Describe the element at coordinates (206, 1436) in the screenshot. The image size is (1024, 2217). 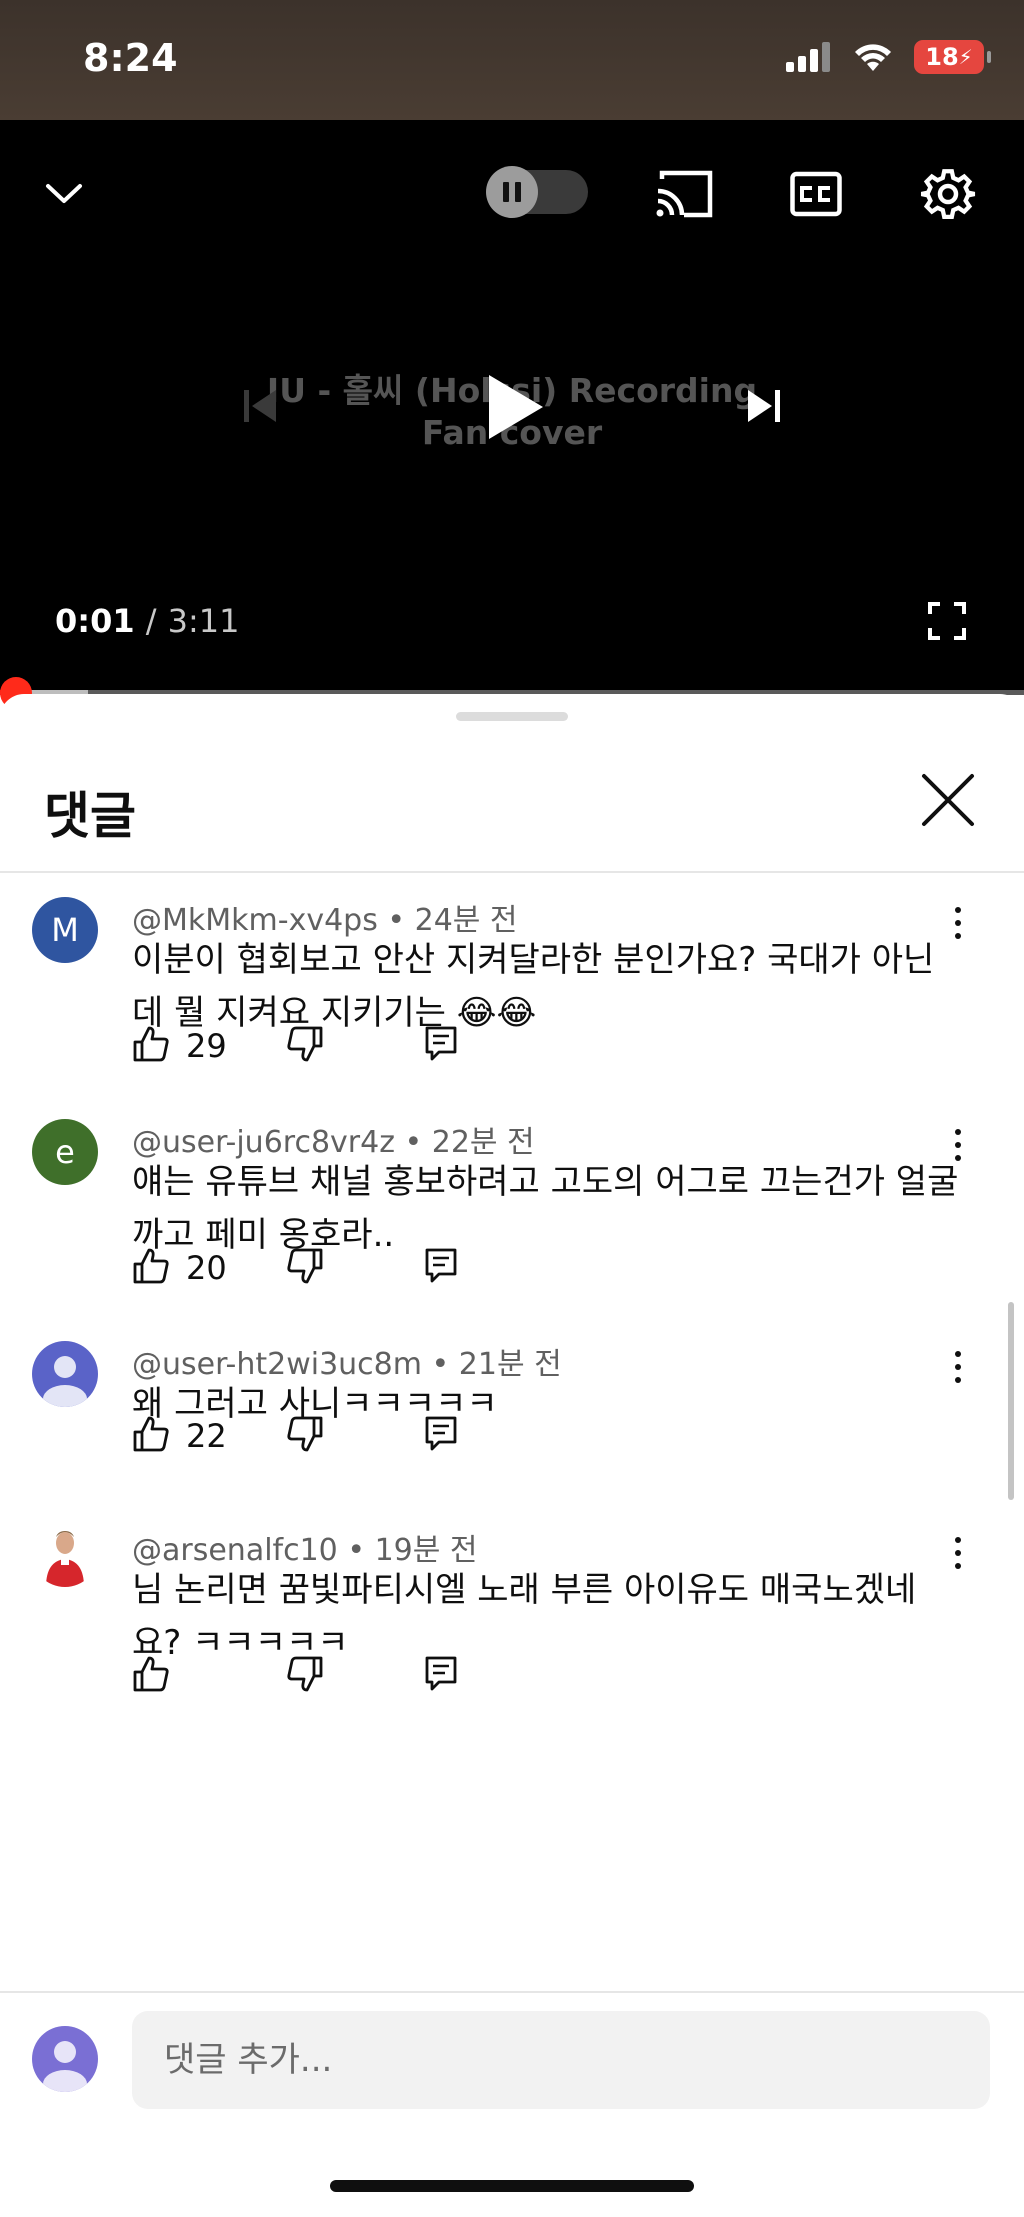
I see `like-count: 22` at that location.